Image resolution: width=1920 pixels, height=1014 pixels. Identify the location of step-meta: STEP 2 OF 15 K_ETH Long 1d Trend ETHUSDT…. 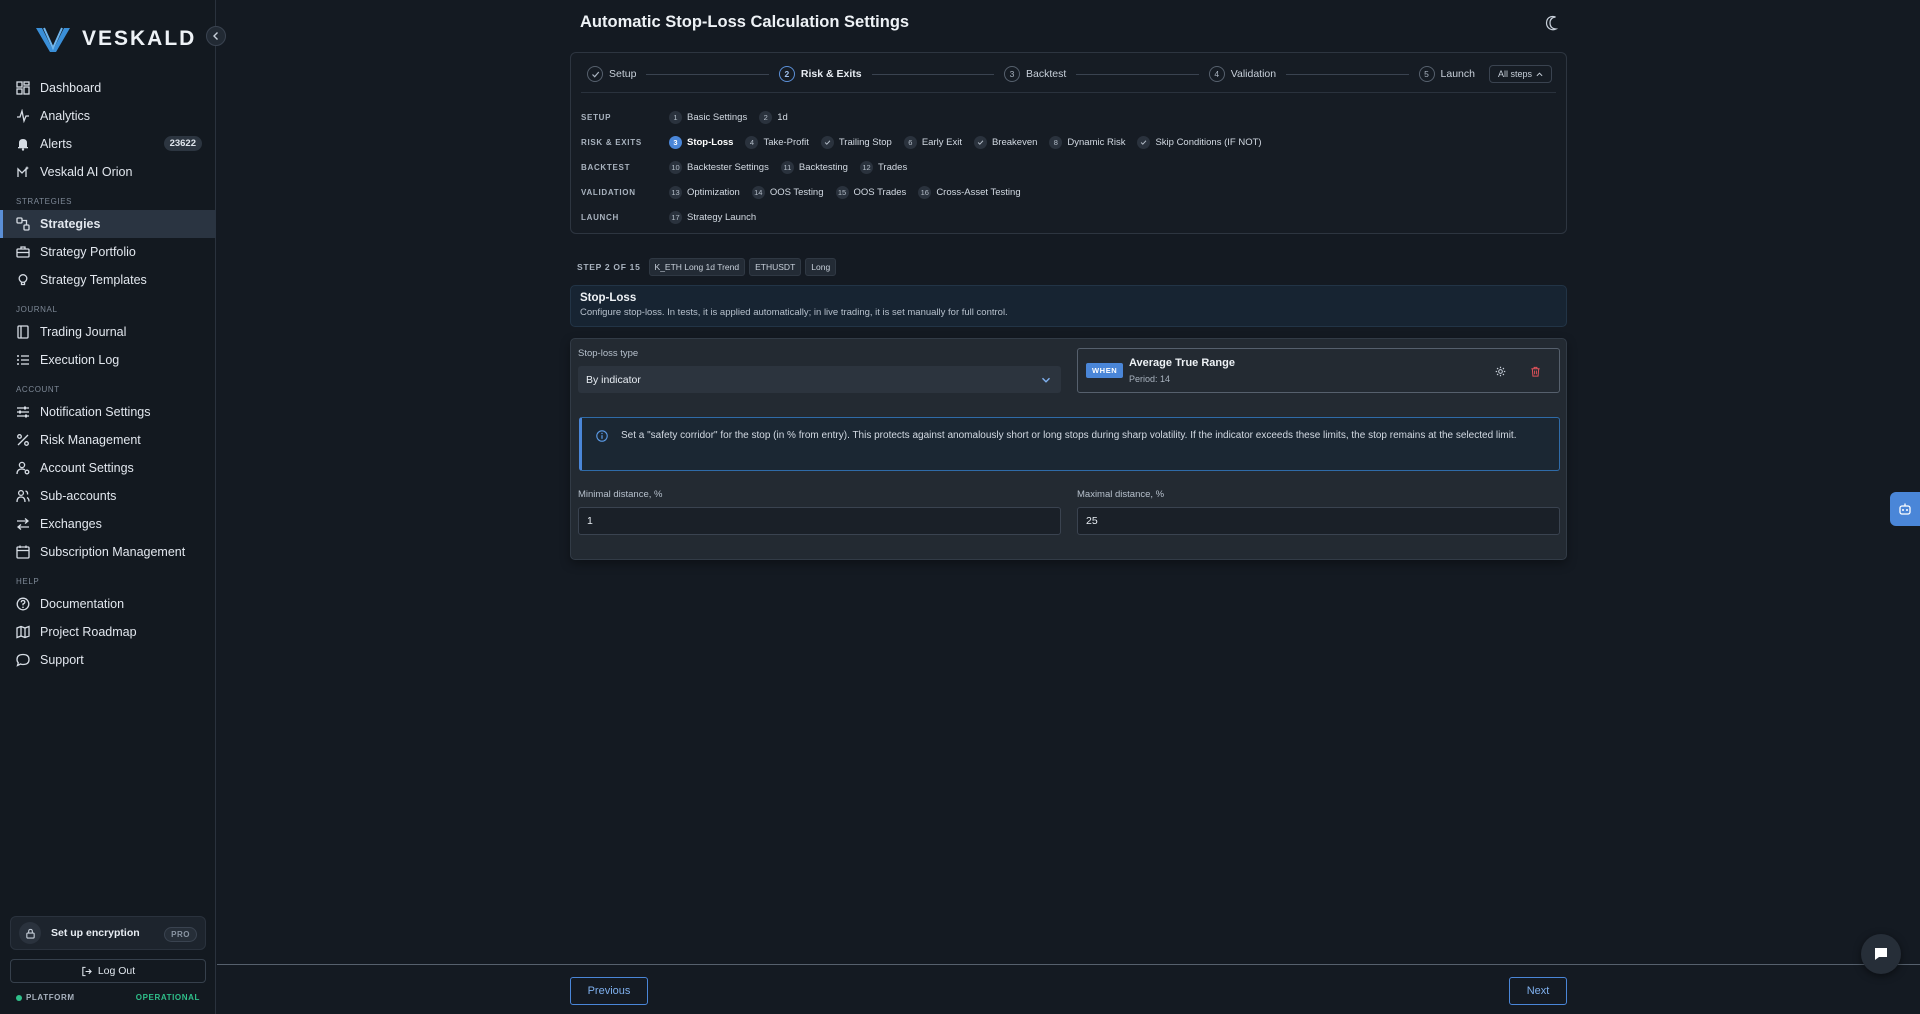
(707, 267).